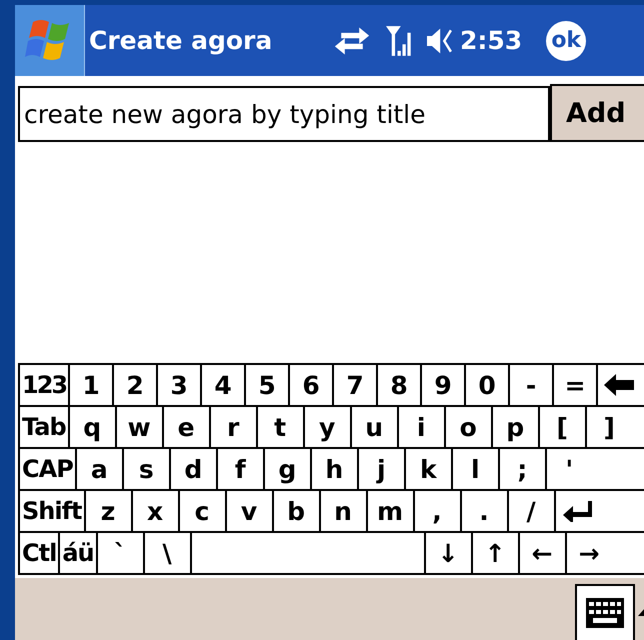  I want to click on keyboard-key: áü, so click(77, 553).